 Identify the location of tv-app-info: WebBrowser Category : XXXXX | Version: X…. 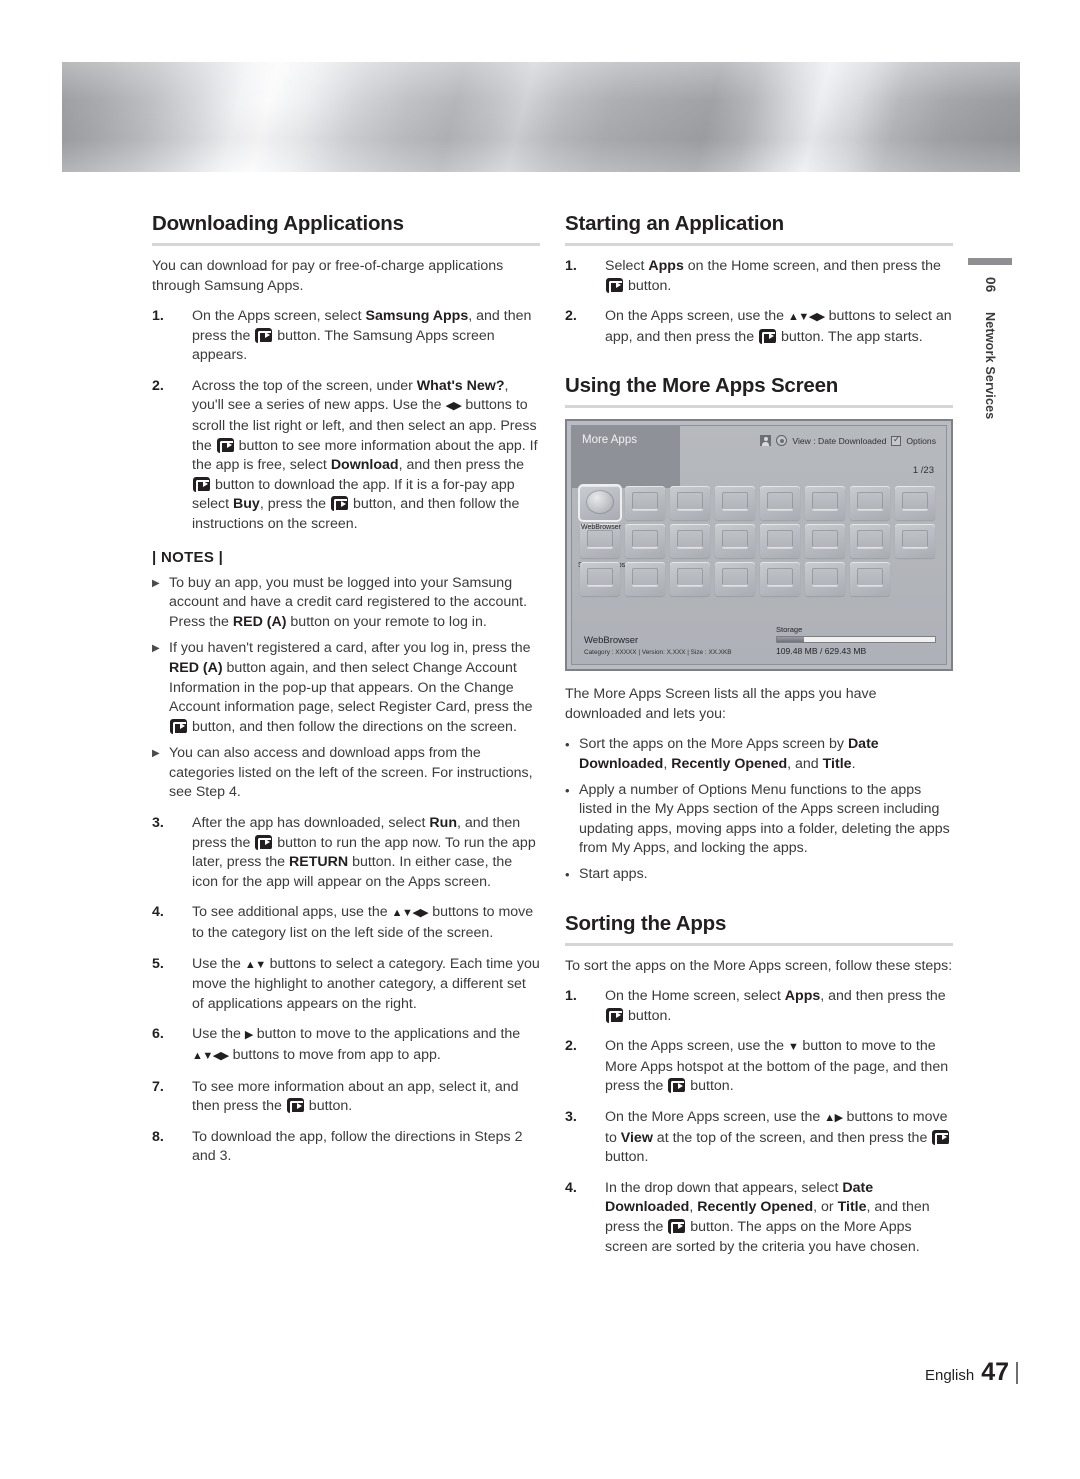
(658, 645).